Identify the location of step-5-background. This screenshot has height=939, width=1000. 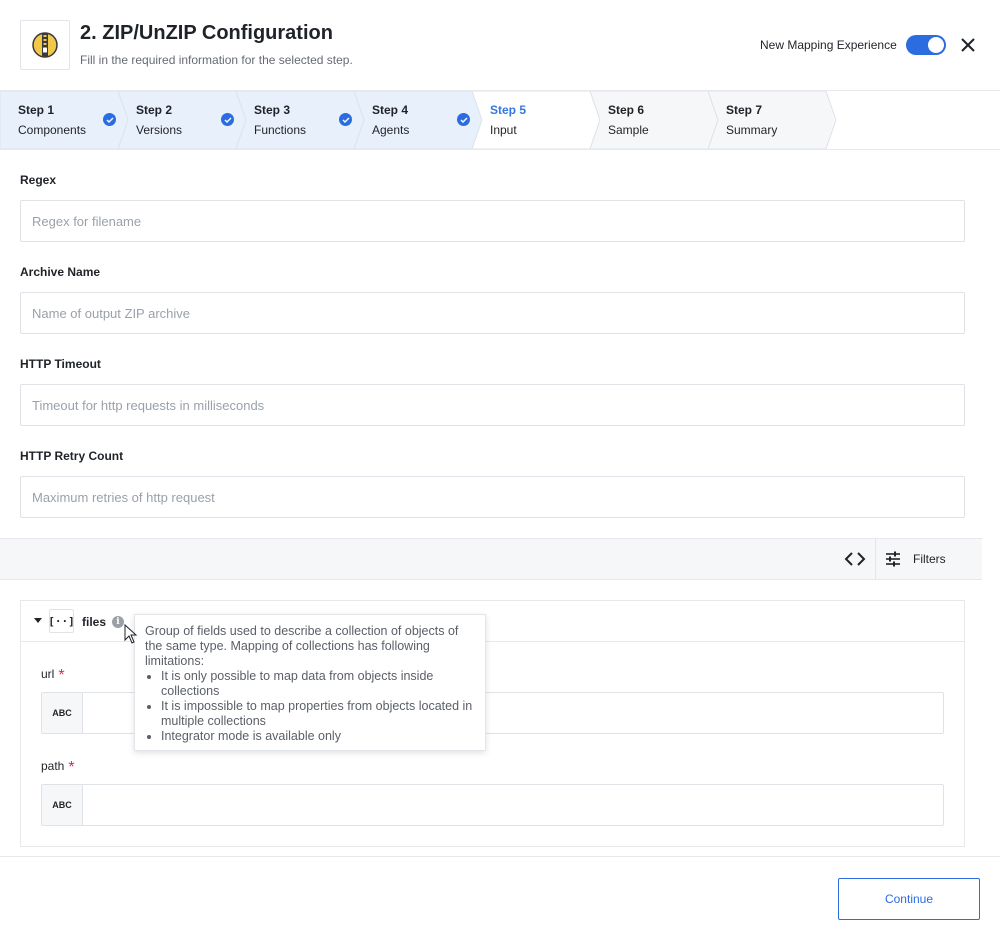
(536, 120).